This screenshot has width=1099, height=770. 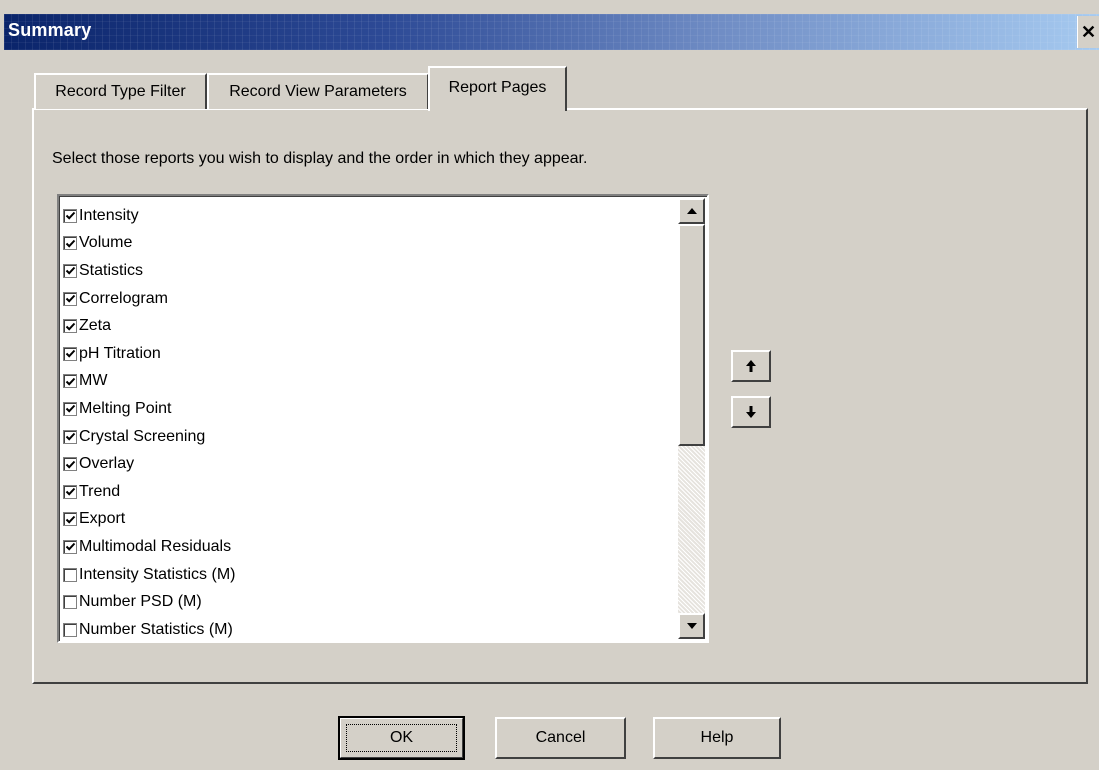 I want to click on title-bar: Summary ✕, so click(x=551, y=32).